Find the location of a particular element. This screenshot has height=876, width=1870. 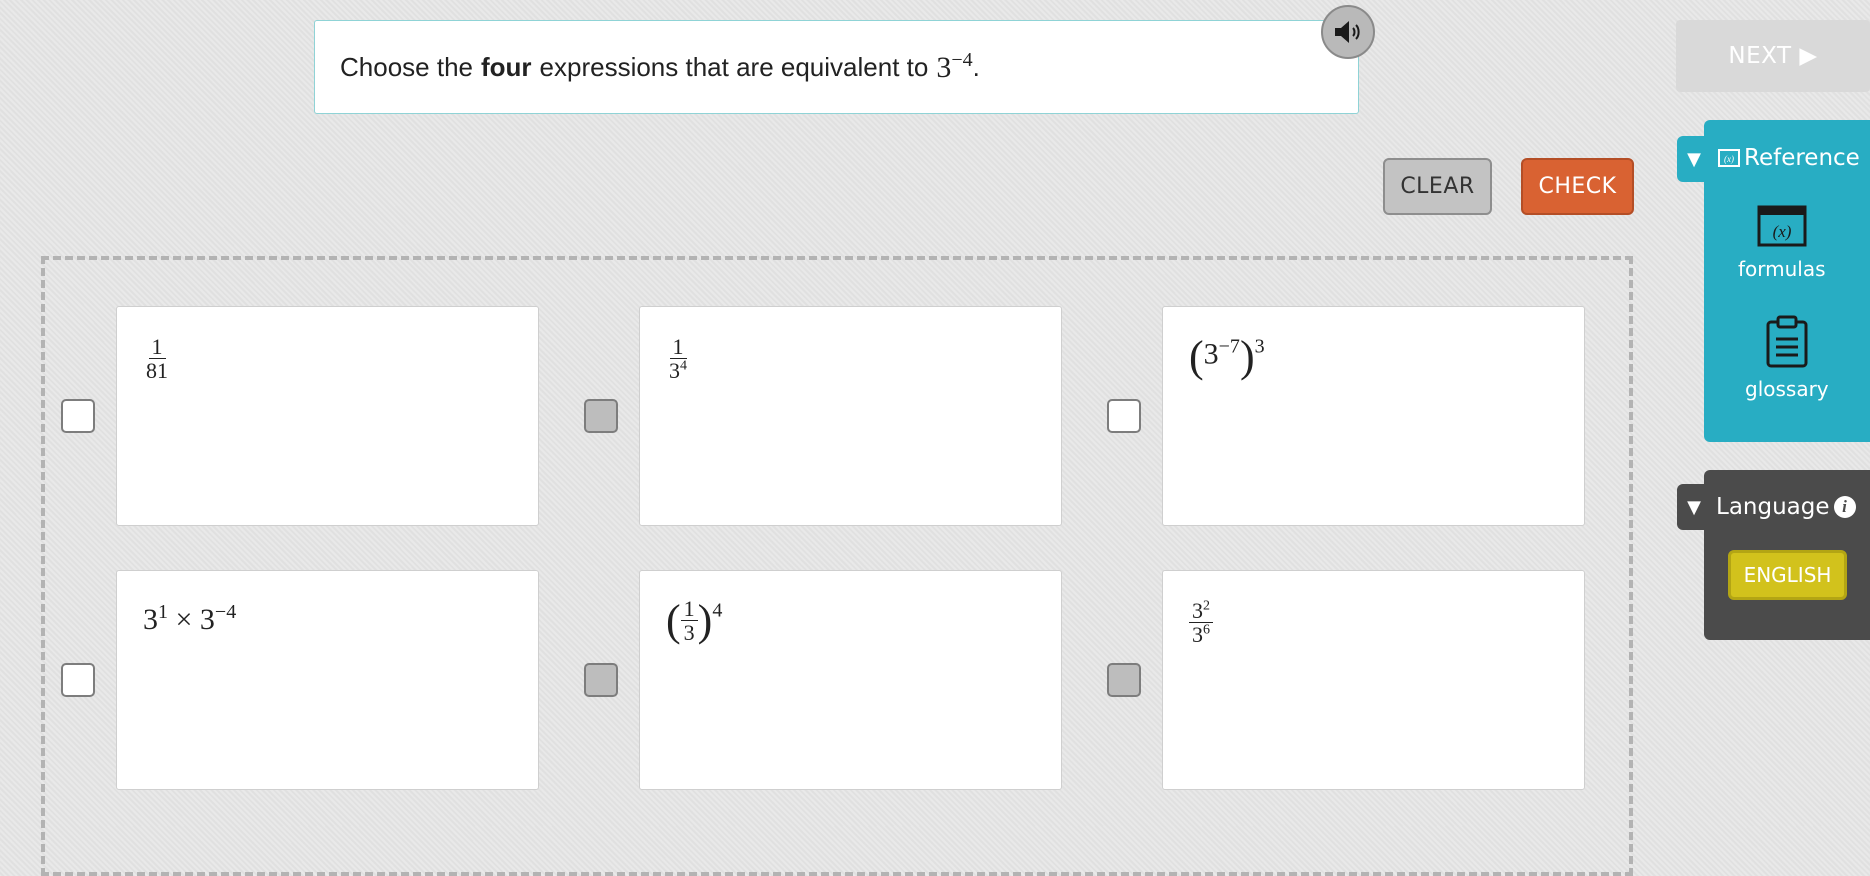

option-6-numerator: 32 is located at coordinates (1201, 611).